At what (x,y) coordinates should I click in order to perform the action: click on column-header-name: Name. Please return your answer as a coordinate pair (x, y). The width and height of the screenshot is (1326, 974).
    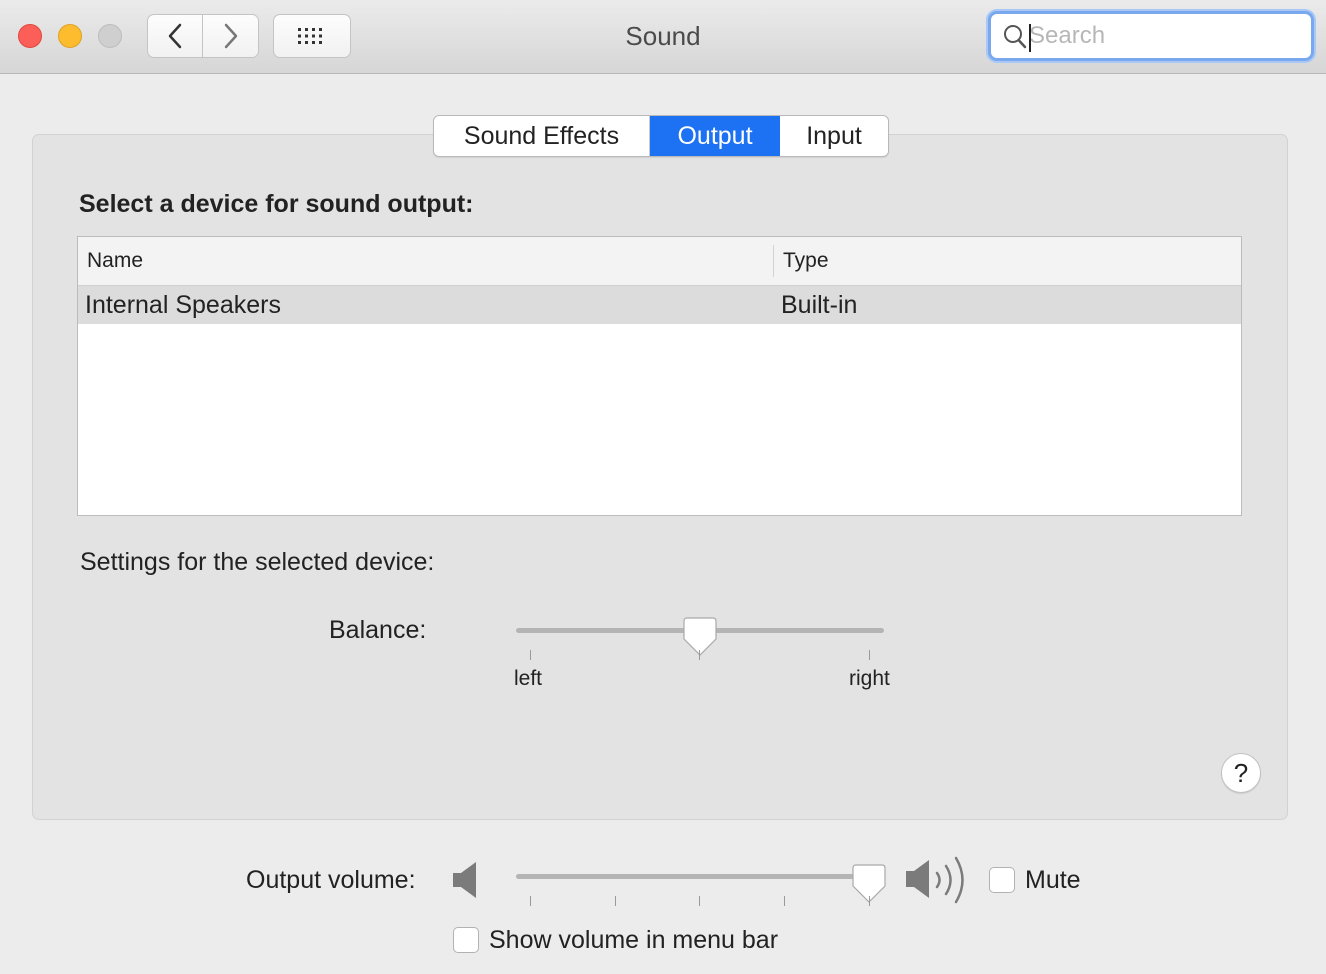
    Looking at the image, I should click on (115, 261).